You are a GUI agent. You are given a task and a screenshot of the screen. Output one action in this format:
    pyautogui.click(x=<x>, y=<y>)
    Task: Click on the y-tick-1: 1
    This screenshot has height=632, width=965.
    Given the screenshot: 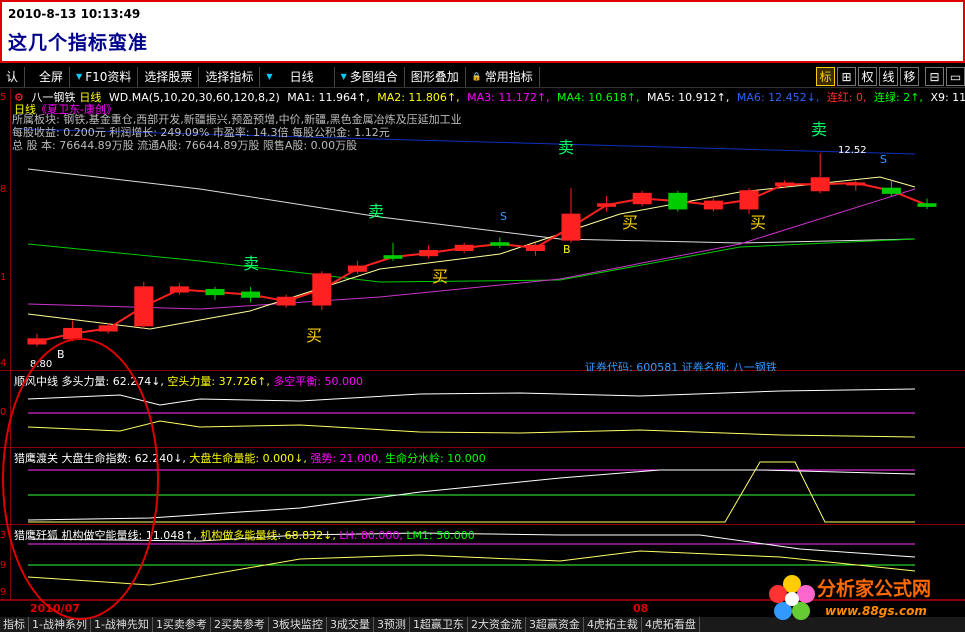 What is the action you would take?
    pyautogui.click(x=3, y=277)
    